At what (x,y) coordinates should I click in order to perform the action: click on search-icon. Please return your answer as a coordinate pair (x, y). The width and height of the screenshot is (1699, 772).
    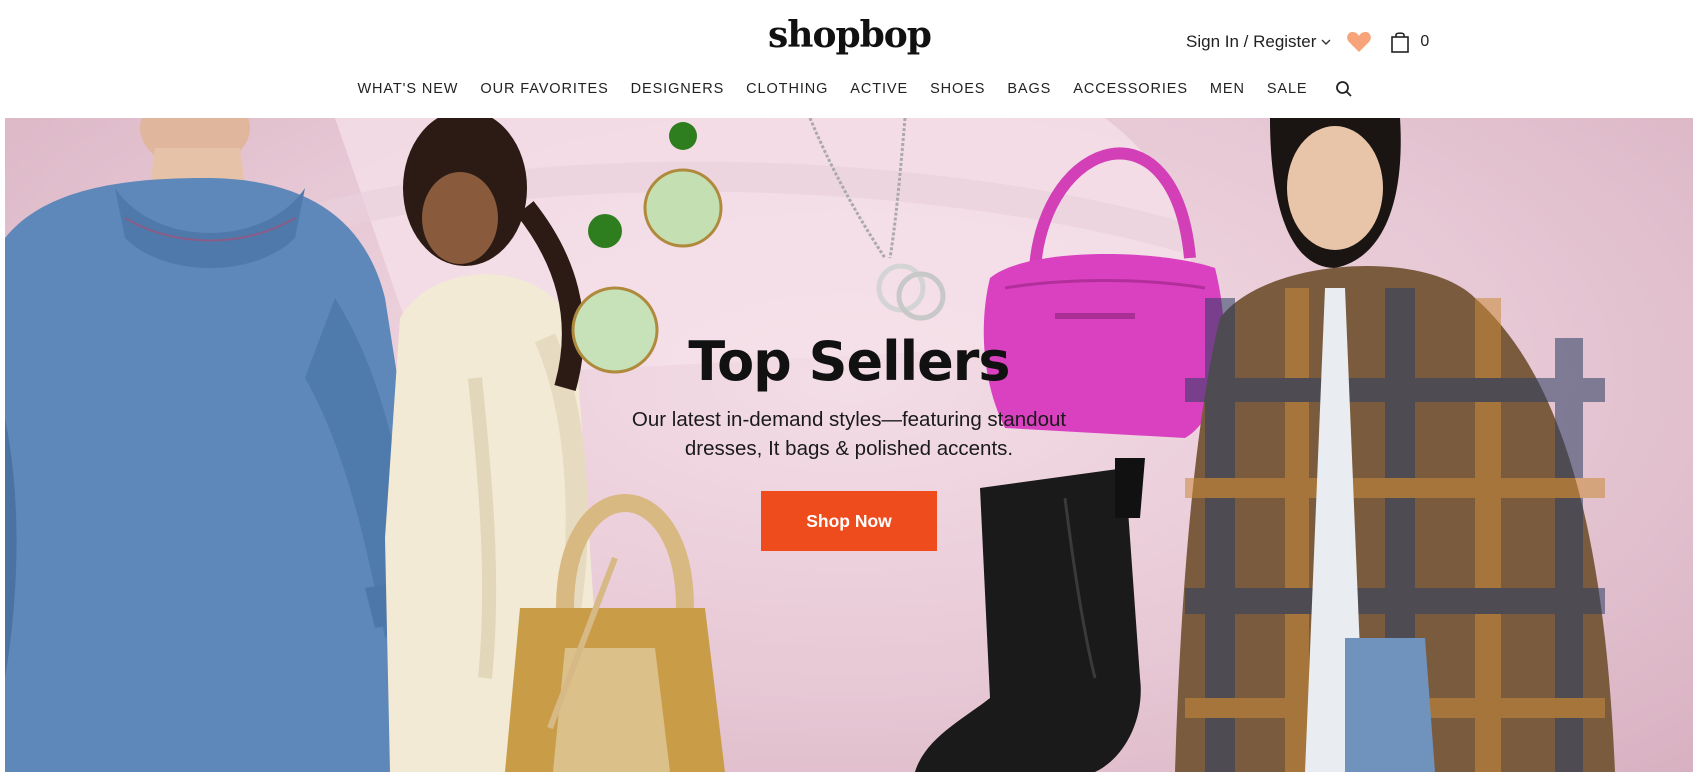
    Looking at the image, I should click on (1344, 89).